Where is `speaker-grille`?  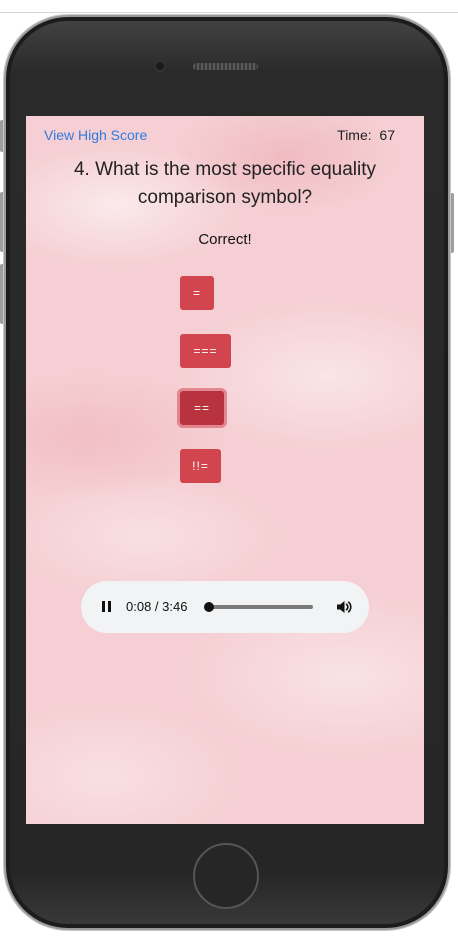 speaker-grille is located at coordinates (225, 66).